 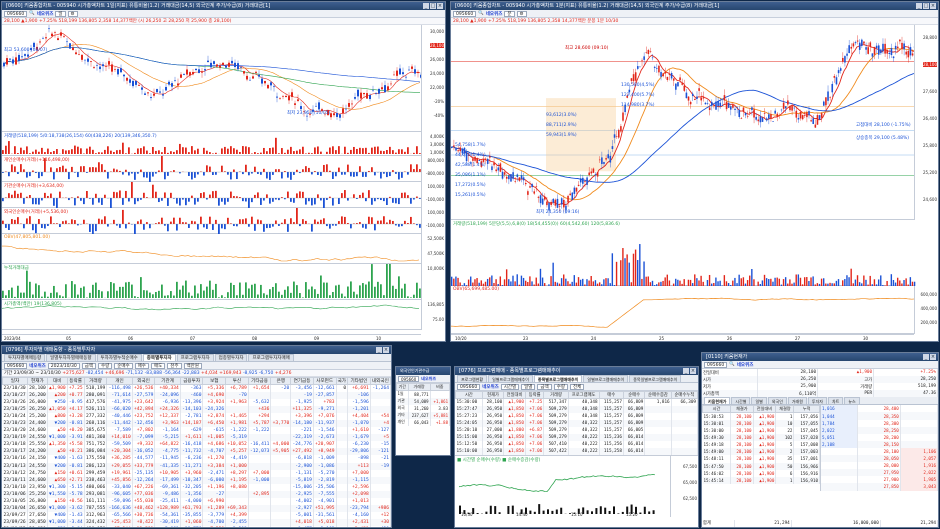 I want to click on program-column-header: 거래량, so click(x=556, y=395).